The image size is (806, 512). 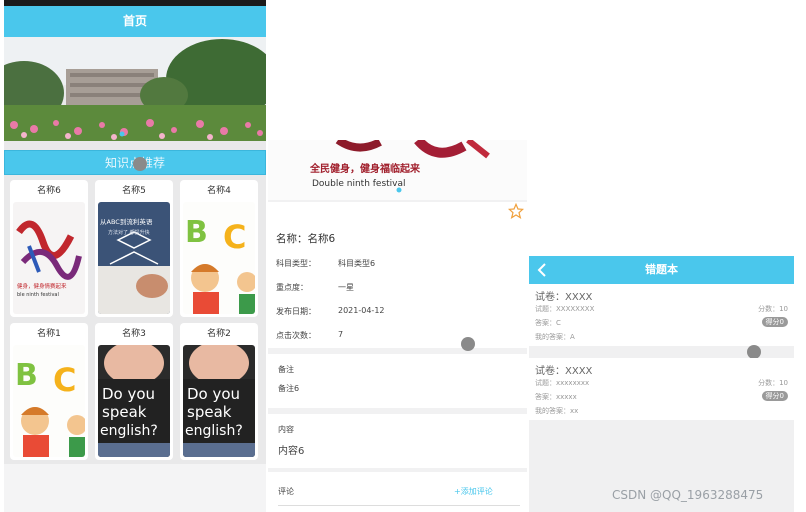 I want to click on card-image: 从ABC到流利英语 方法对了 都提升快, so click(x=134, y=258).